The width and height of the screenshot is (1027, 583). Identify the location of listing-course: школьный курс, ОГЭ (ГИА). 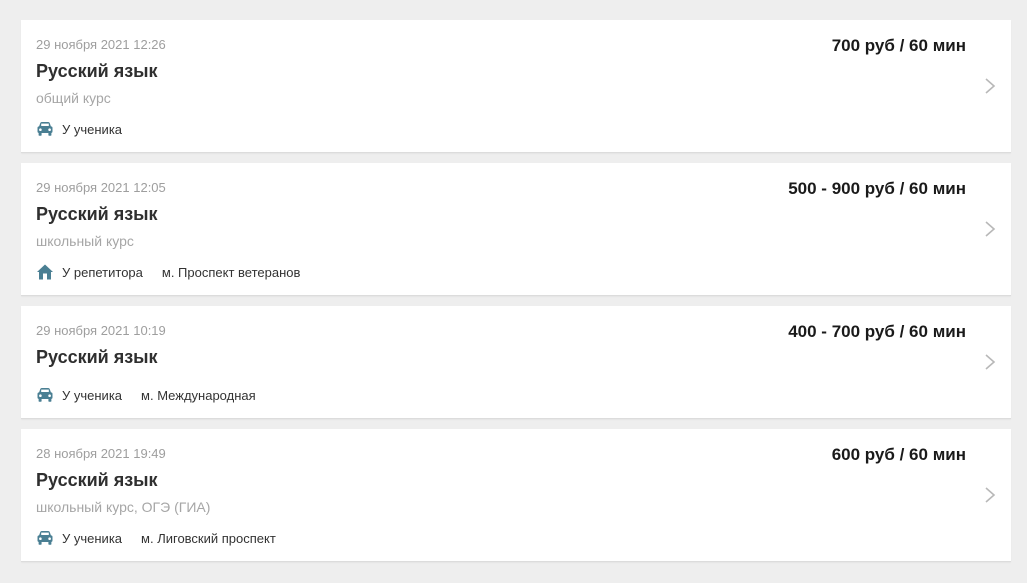
(123, 507).